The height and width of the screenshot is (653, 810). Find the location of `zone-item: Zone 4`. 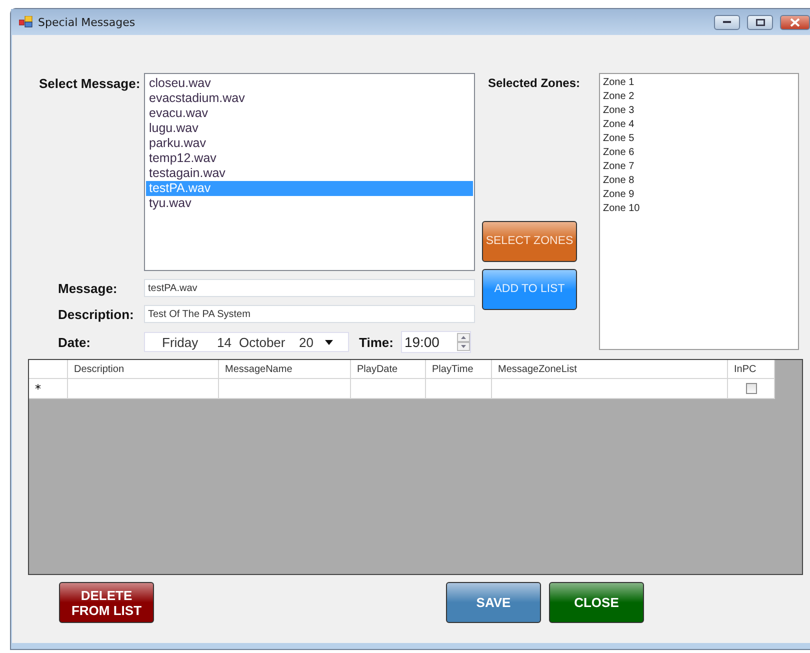

zone-item: Zone 4 is located at coordinates (619, 125).